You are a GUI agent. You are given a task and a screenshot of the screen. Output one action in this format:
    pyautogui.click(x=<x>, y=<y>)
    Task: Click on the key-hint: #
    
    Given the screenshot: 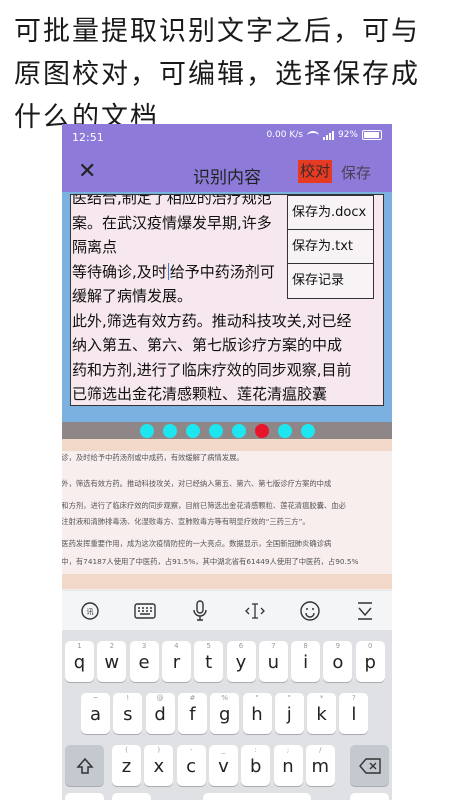 What is the action you would take?
    pyautogui.click(x=192, y=698)
    